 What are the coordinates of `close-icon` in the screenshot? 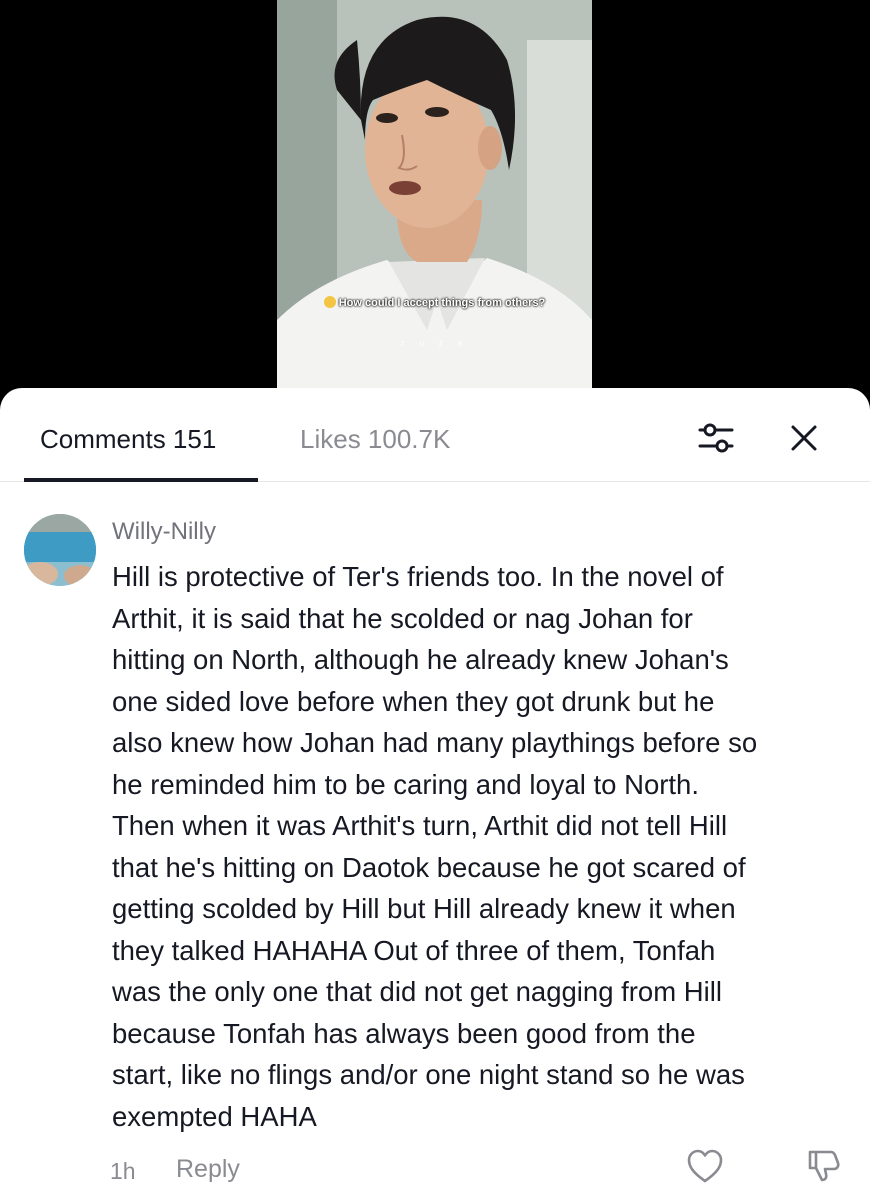 It's located at (804, 438).